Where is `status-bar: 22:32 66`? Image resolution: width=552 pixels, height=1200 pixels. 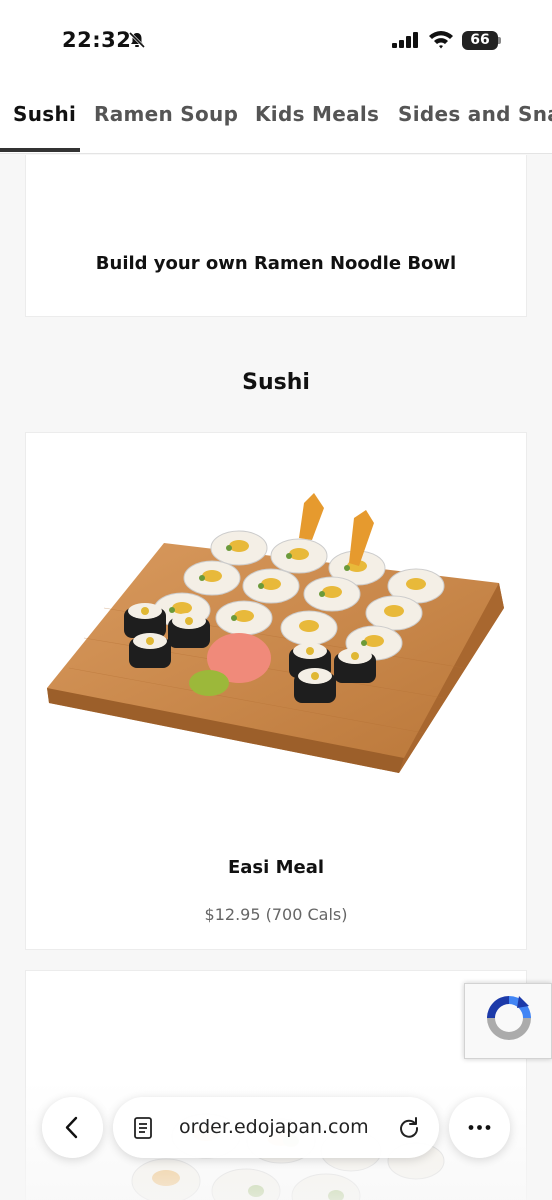 status-bar: 22:32 66 is located at coordinates (276, 40).